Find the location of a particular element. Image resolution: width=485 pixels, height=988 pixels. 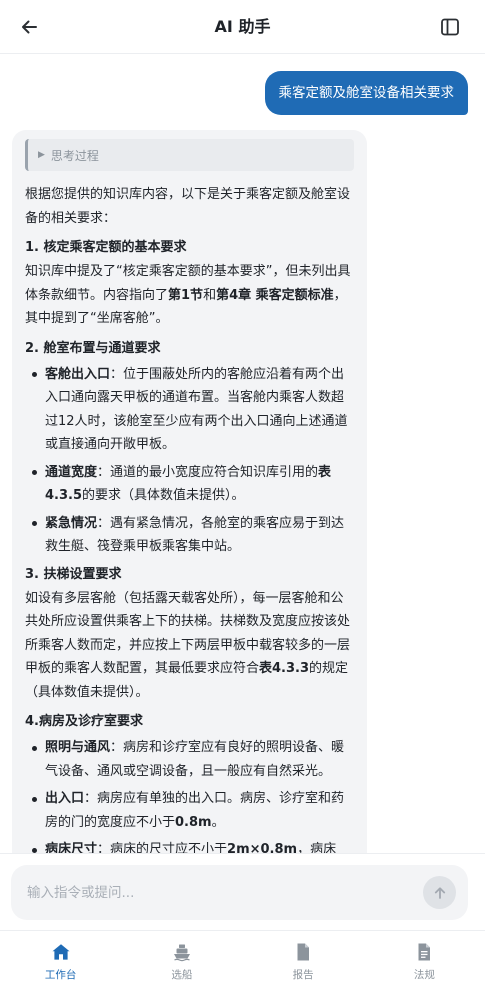

home-icon is located at coordinates (61, 952).